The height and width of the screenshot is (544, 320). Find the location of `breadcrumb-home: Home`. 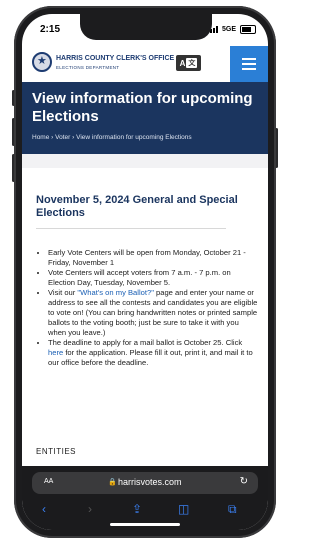

breadcrumb-home: Home is located at coordinates (40, 137).